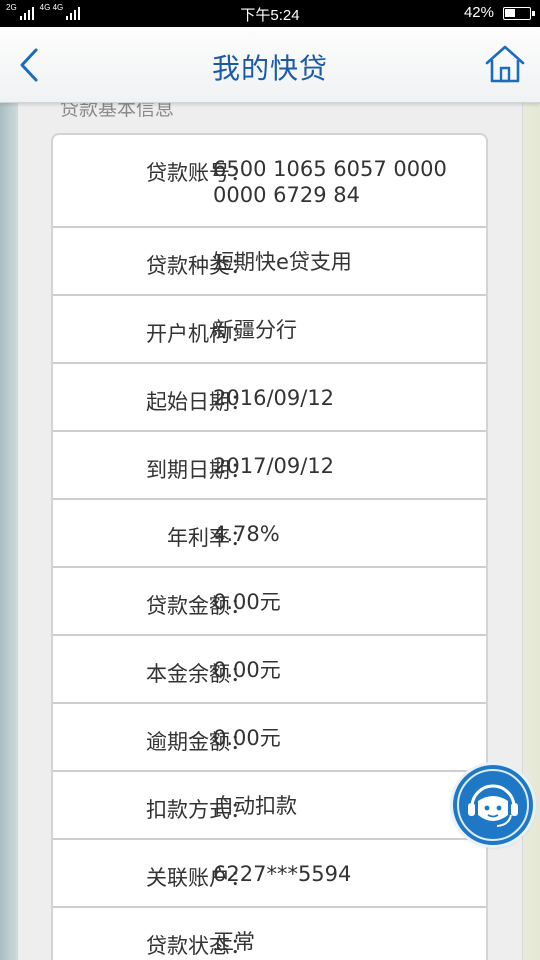  I want to click on info-value: 短期快e贷支用, so click(282, 262).